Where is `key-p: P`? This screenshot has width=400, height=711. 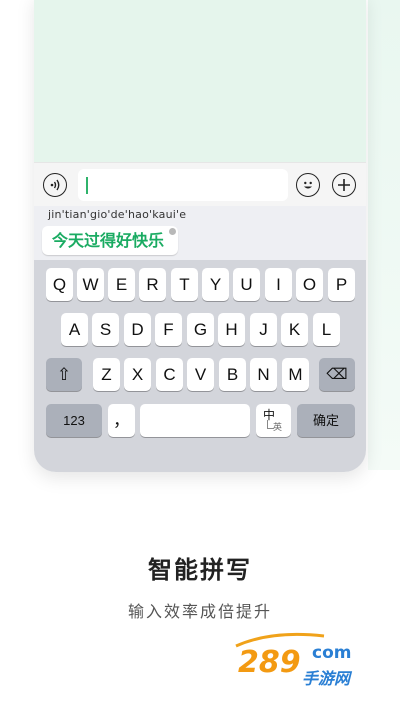 key-p: P is located at coordinates (341, 284).